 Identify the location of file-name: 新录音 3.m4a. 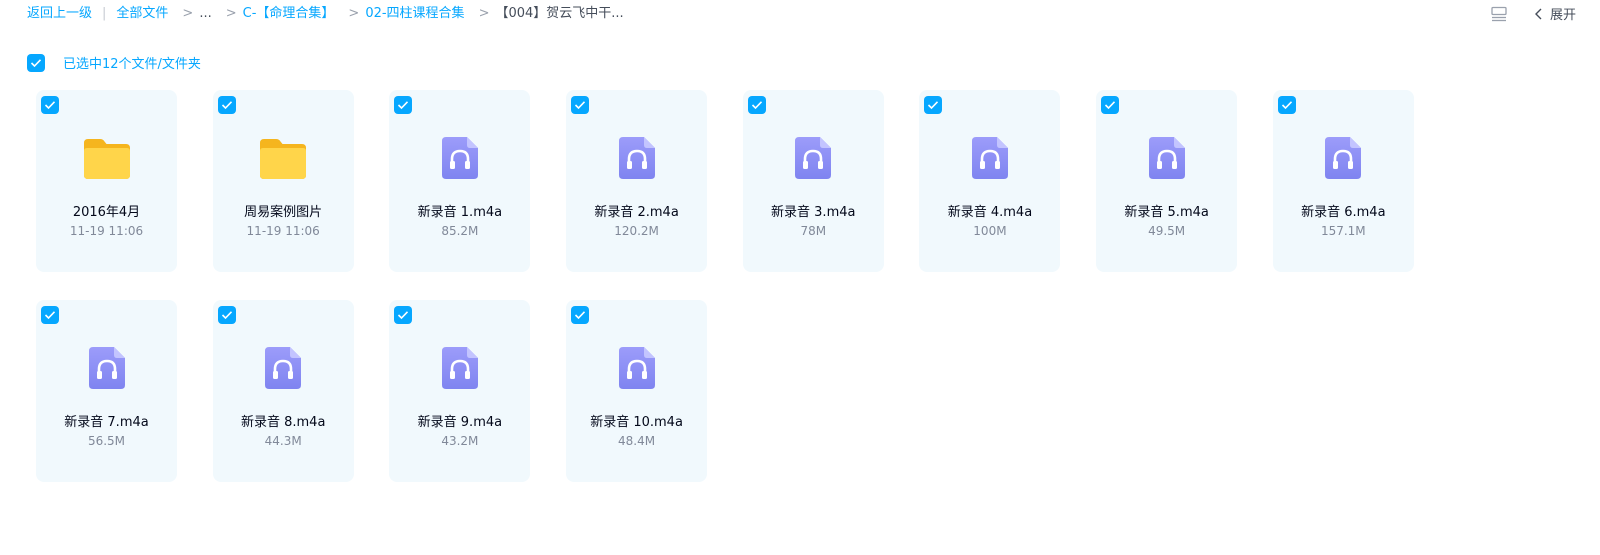
(813, 212).